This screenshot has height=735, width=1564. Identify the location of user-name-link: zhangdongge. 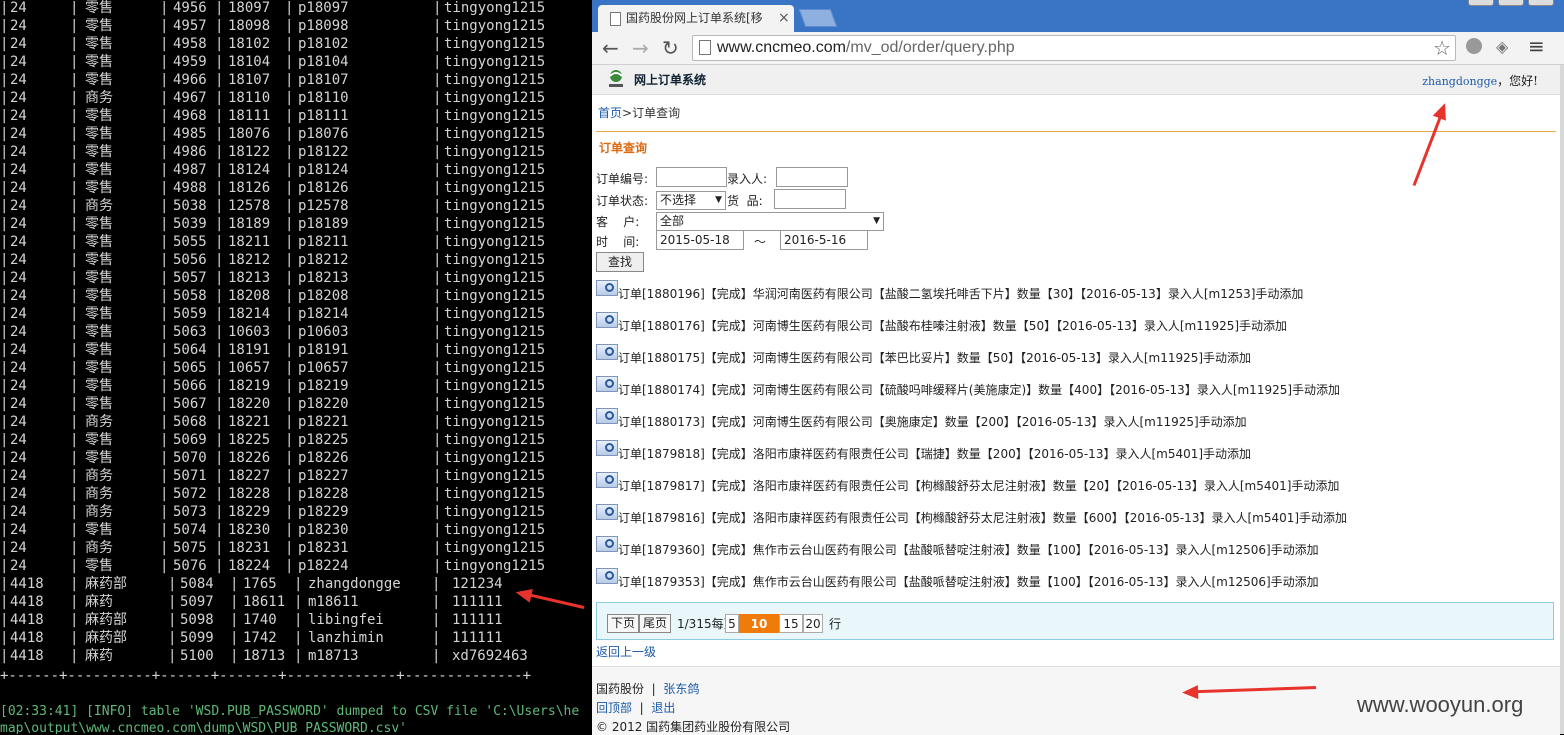
(1459, 81).